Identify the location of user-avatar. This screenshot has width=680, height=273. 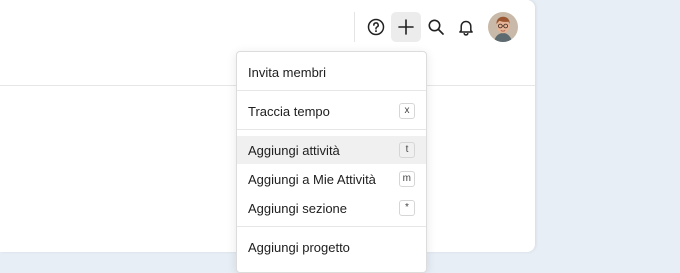
(503, 27).